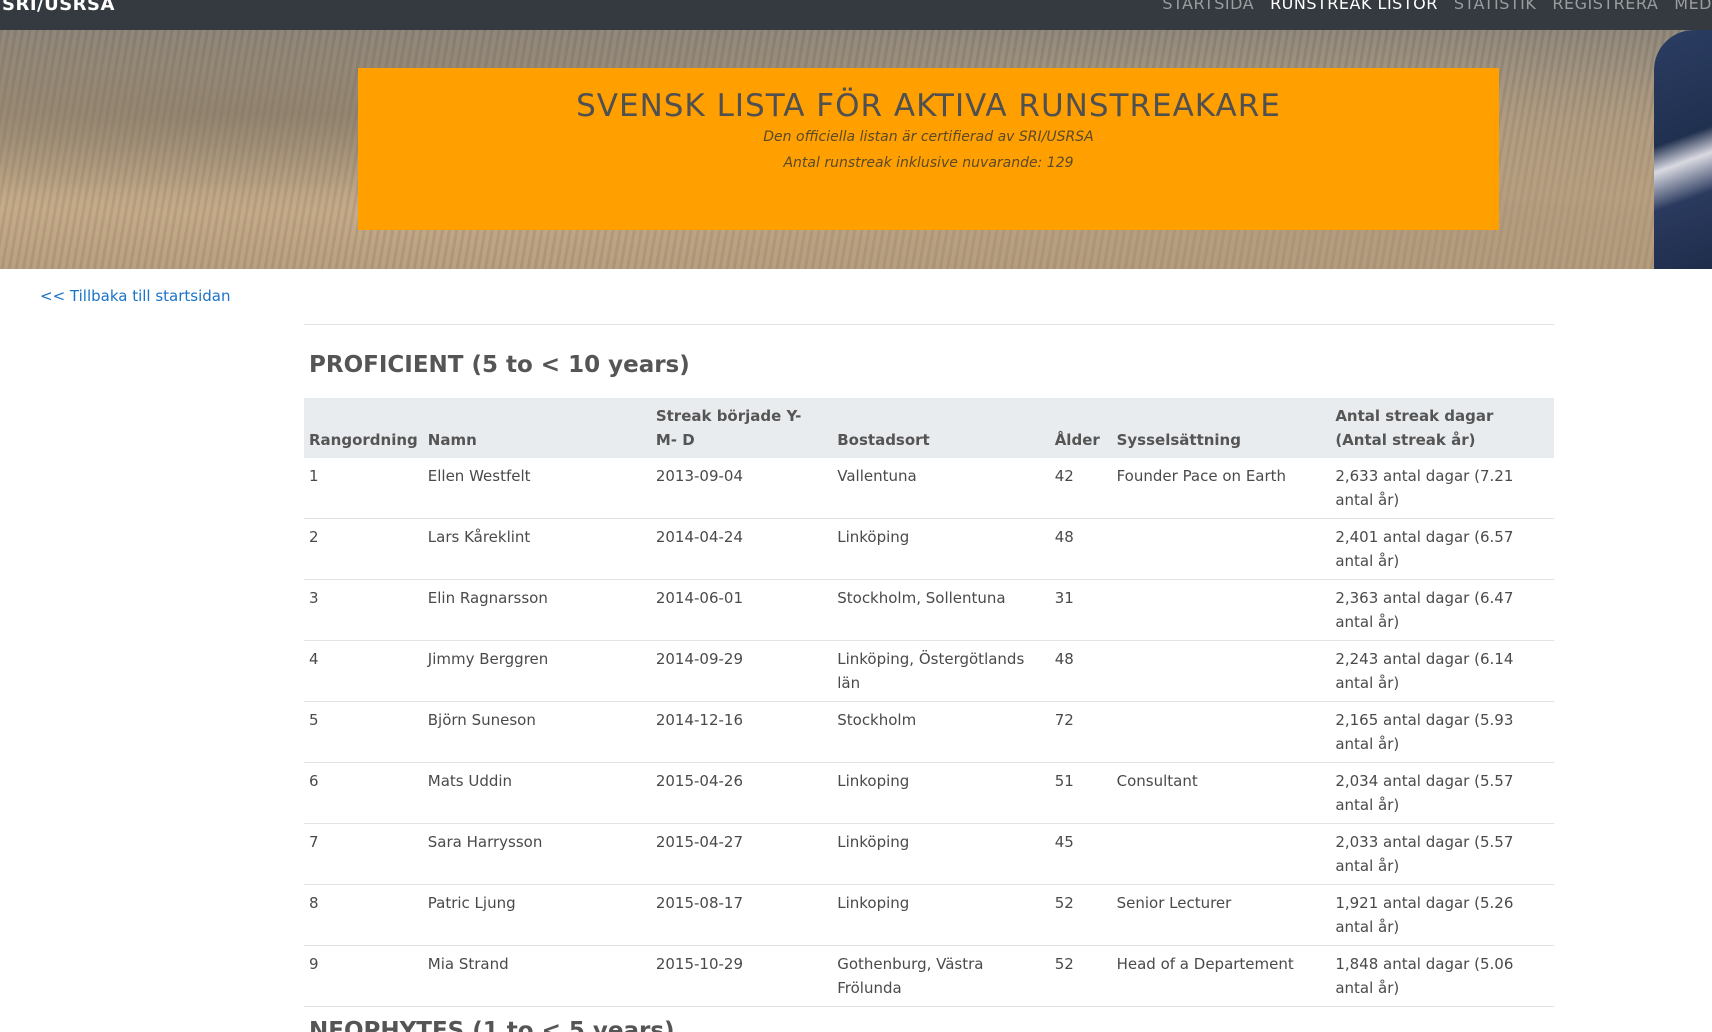  What do you see at coordinates (363, 549) in the screenshot?
I see `cell-rank: 2` at bounding box center [363, 549].